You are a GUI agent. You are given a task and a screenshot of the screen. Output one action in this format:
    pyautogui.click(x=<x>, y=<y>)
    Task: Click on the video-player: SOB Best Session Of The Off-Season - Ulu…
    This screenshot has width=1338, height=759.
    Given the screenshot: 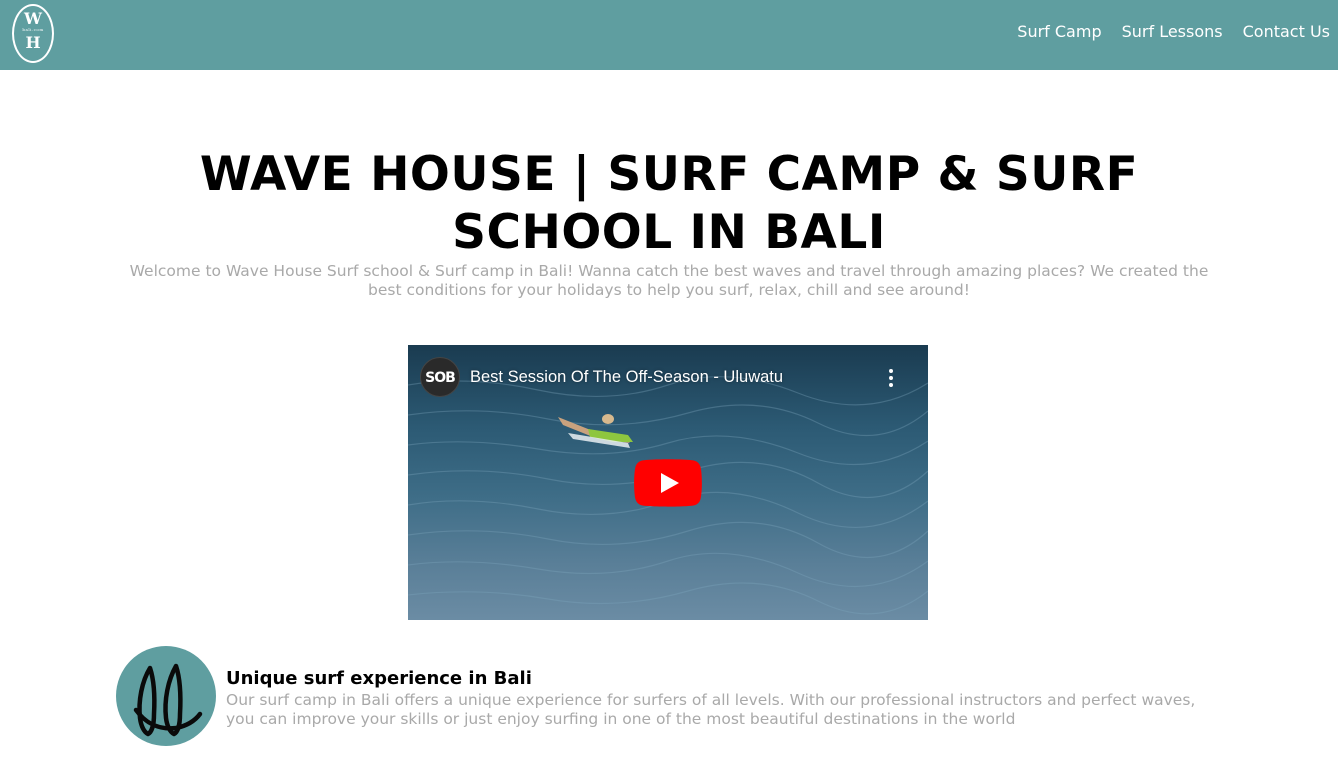 What is the action you would take?
    pyautogui.click(x=668, y=482)
    